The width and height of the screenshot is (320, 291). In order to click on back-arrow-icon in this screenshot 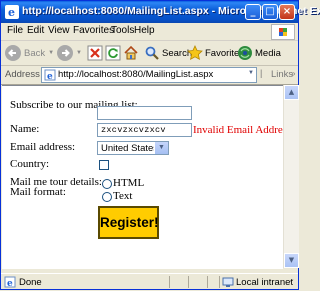, I will do `click(13, 53)`.